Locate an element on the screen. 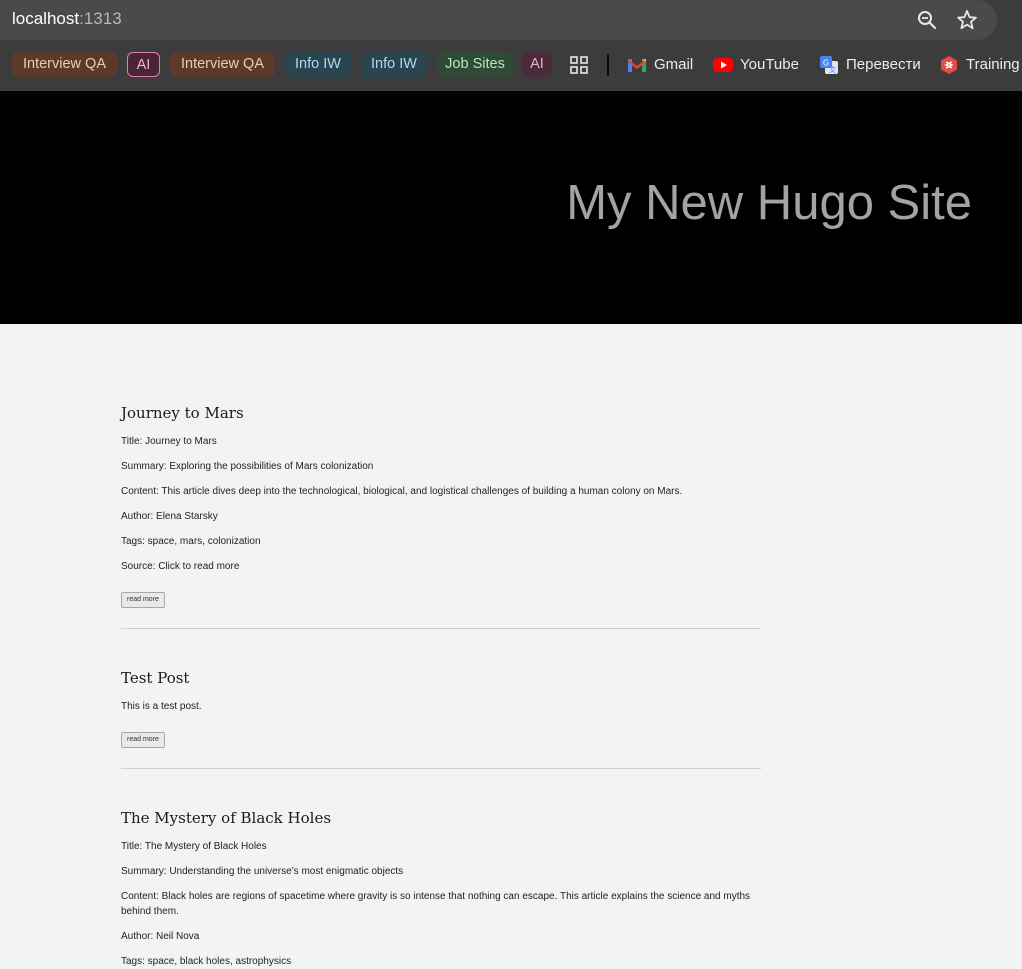 The width and height of the screenshot is (1022, 969). bookmark-translate: G 文 Перевести is located at coordinates (870, 64).